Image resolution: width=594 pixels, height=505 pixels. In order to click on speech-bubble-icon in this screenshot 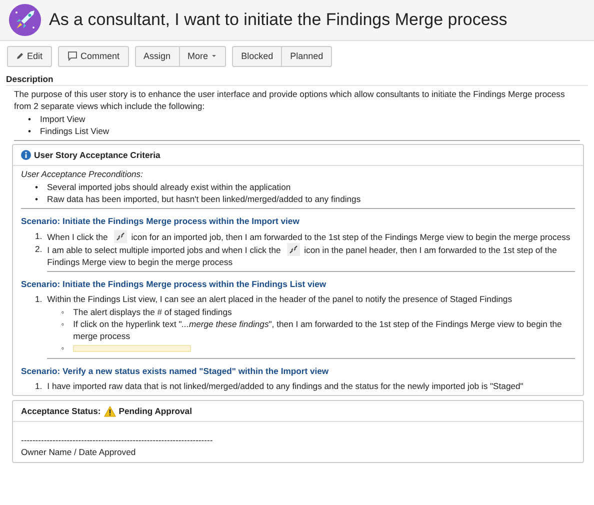, I will do `click(72, 56)`.